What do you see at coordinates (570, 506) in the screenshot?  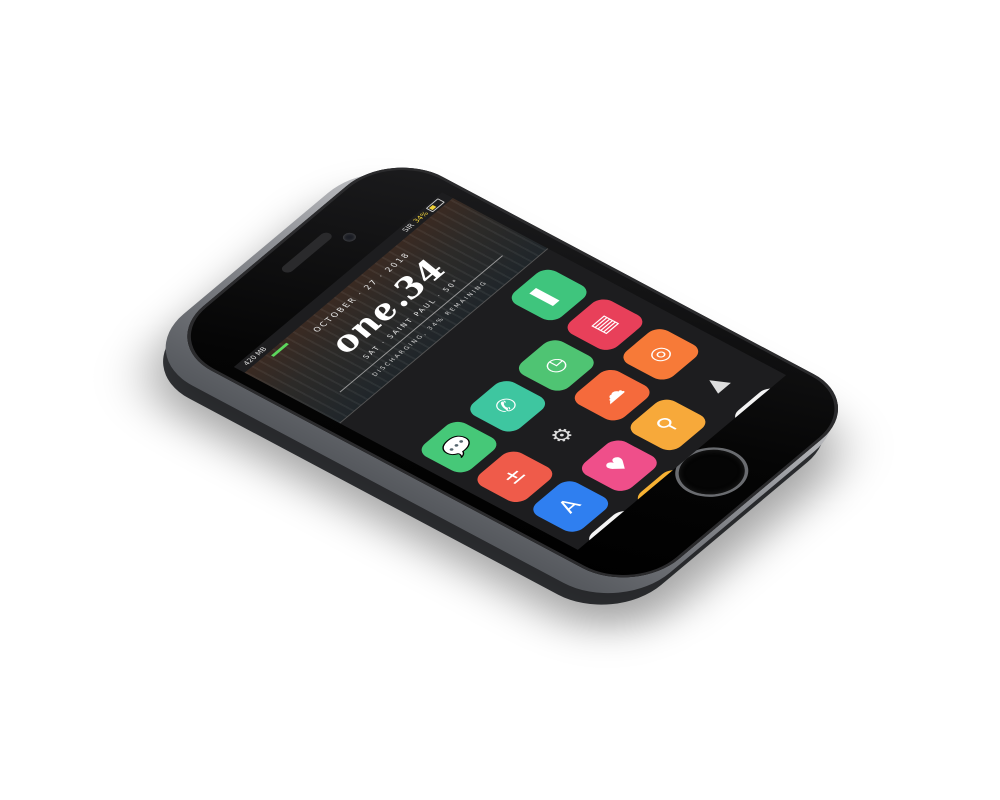 I see `icon-glyph: A` at bounding box center [570, 506].